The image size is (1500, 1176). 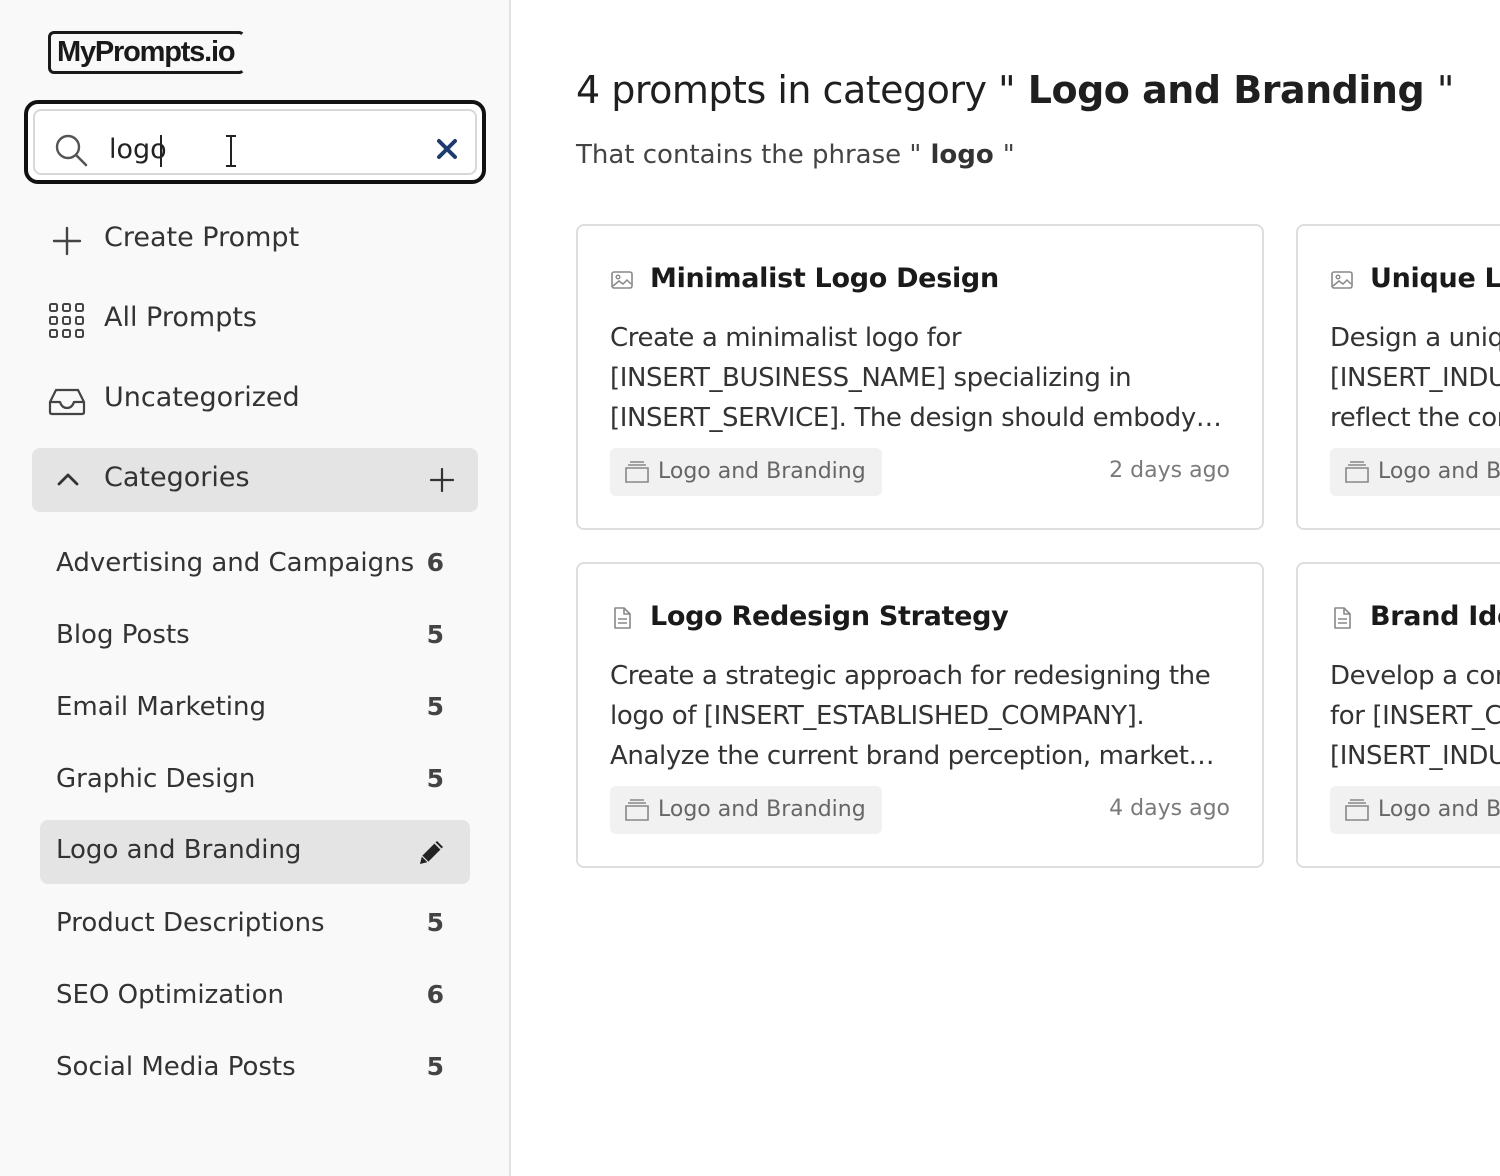 What do you see at coordinates (202, 237) in the screenshot?
I see `create-prompt-label: Create Prompt` at bounding box center [202, 237].